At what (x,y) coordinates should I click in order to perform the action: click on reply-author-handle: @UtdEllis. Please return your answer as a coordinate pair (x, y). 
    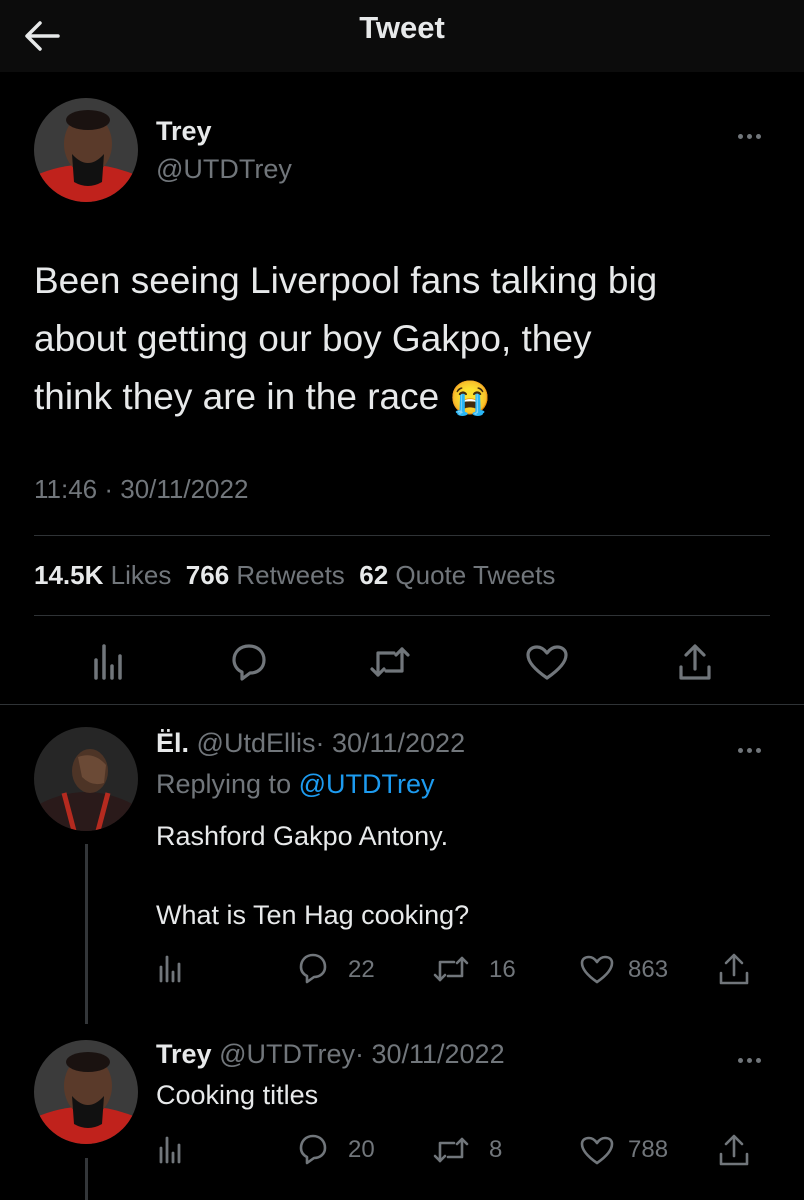
    Looking at the image, I should click on (256, 743).